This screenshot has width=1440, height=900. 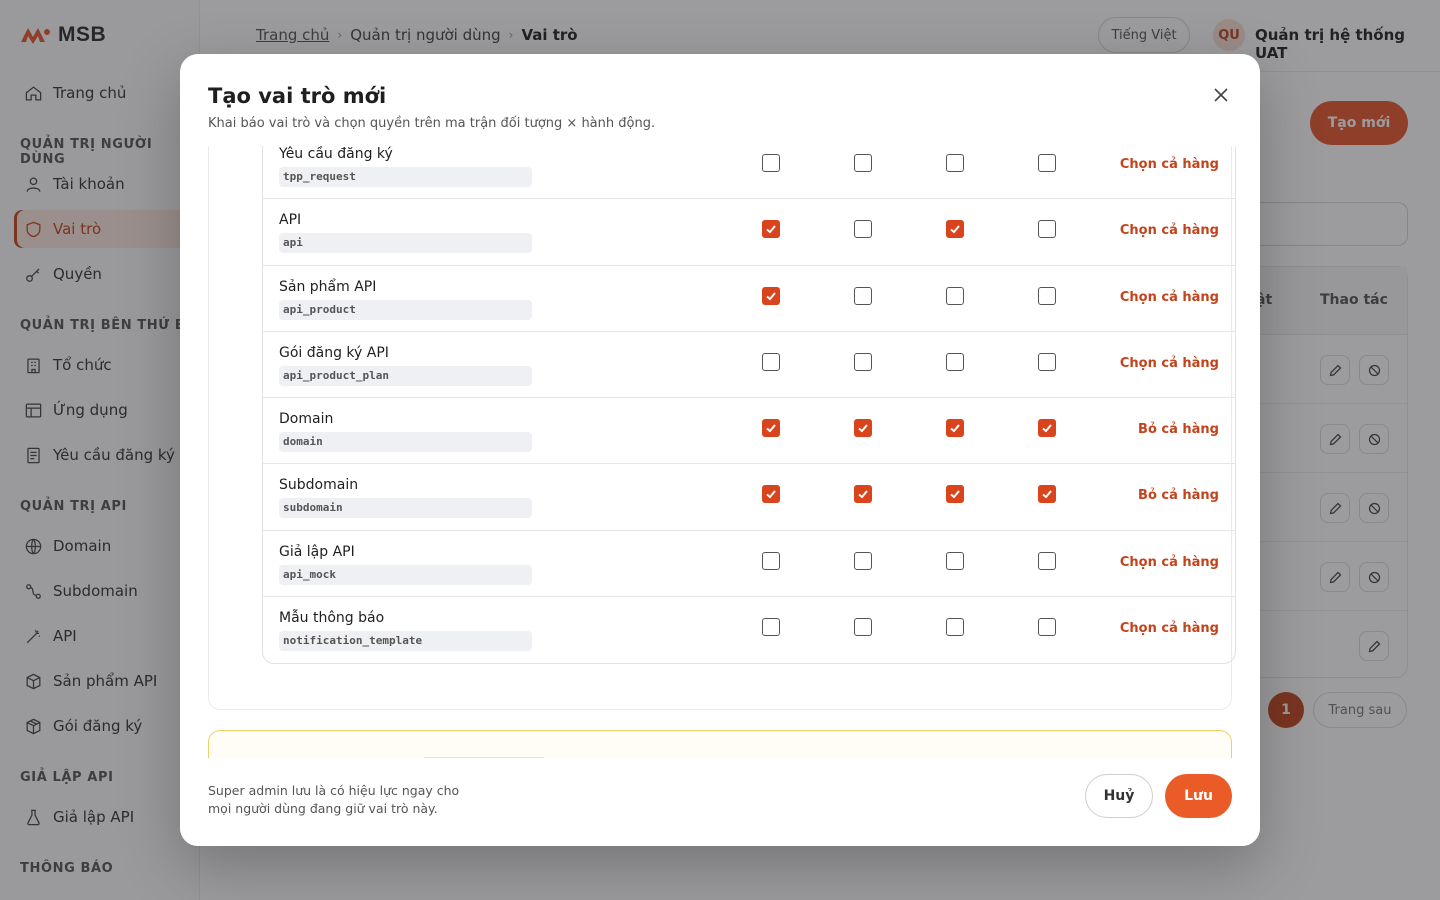 I want to click on permission-row: API api Chọn cả hàng, so click(x=749, y=232).